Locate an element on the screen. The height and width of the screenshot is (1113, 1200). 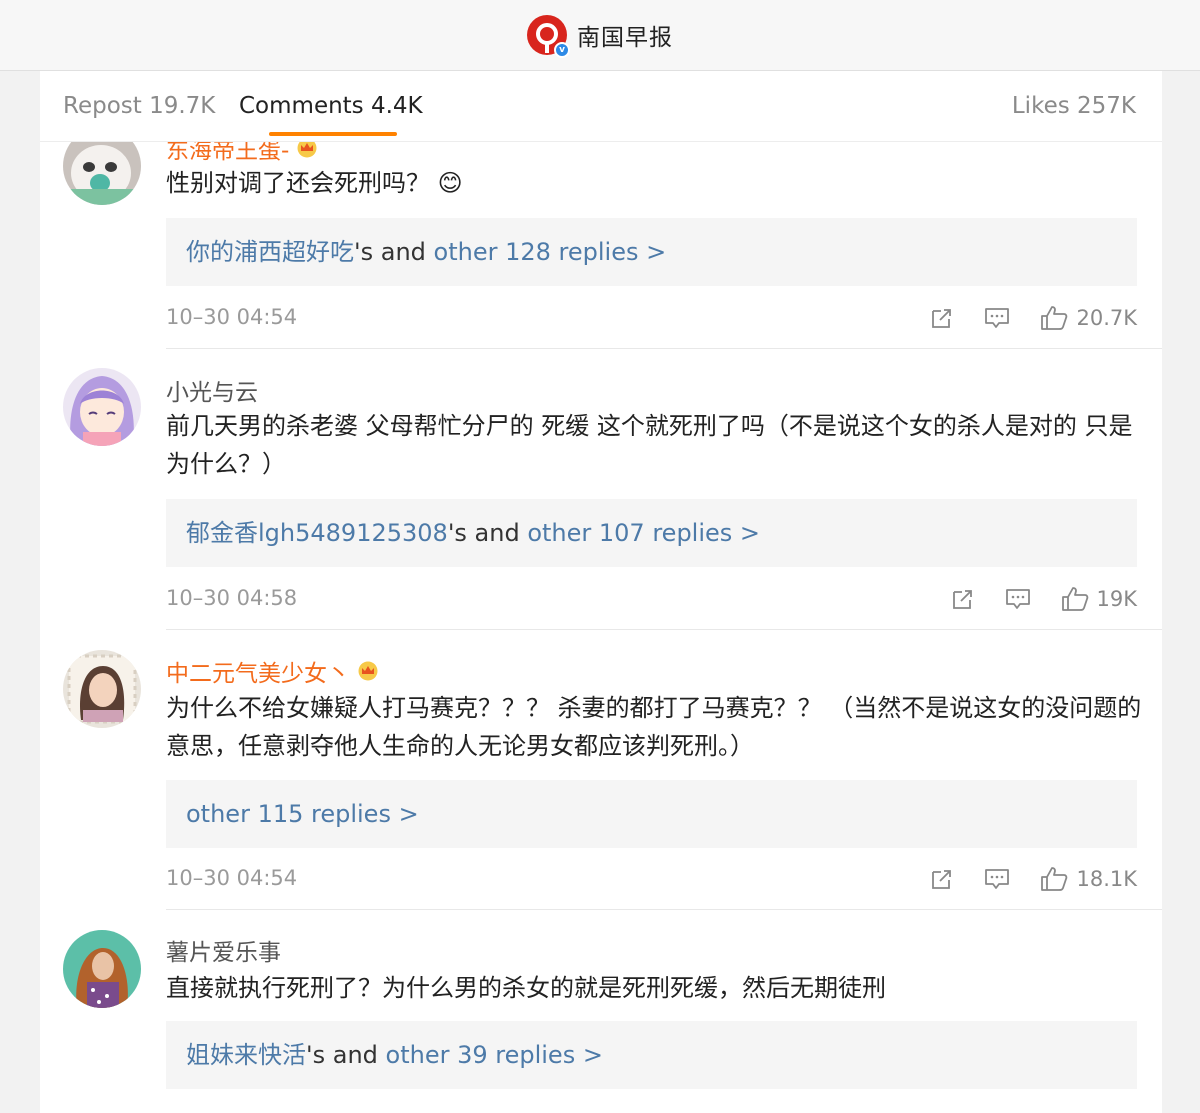
comment-text: 性别对调了还会死刑吗？ 😊 is located at coordinates (314, 183).